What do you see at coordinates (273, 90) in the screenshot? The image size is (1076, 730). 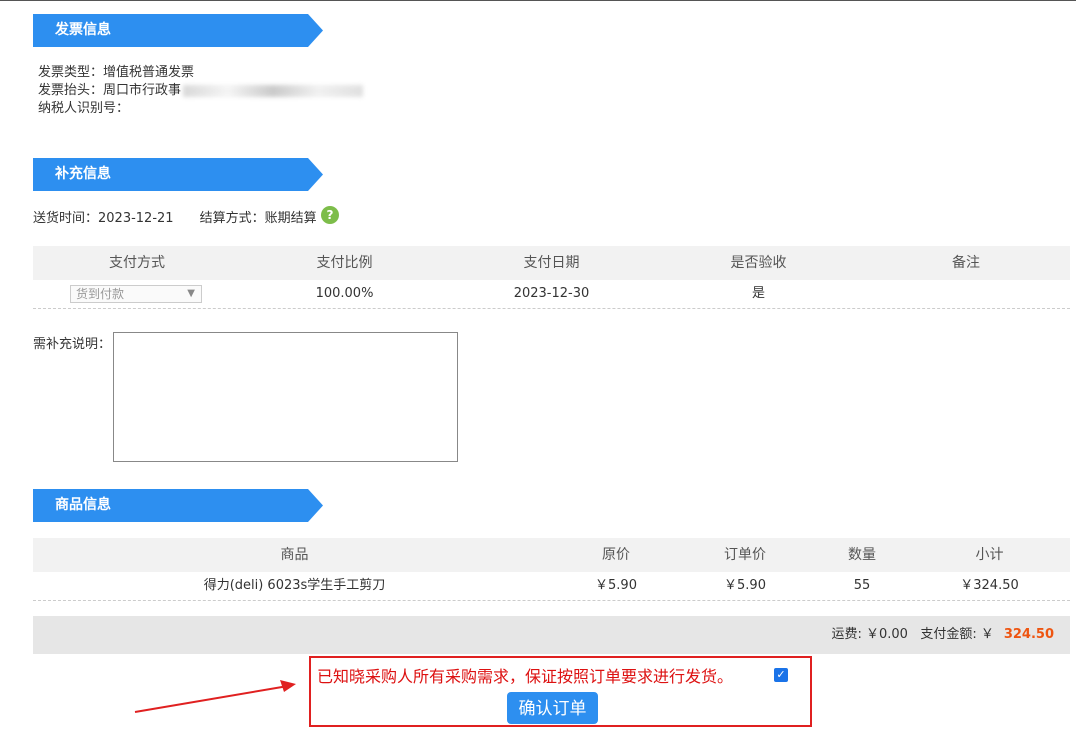 I see `redaction-mask` at bounding box center [273, 90].